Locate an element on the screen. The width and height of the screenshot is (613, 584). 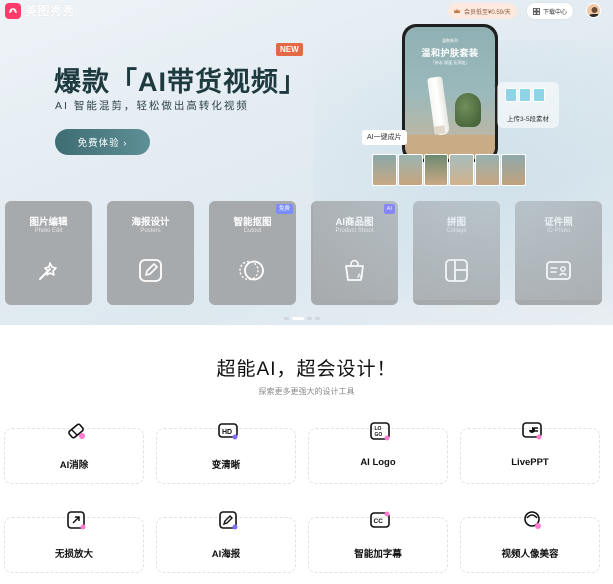
svg-text: HD is located at coordinates (227, 432).